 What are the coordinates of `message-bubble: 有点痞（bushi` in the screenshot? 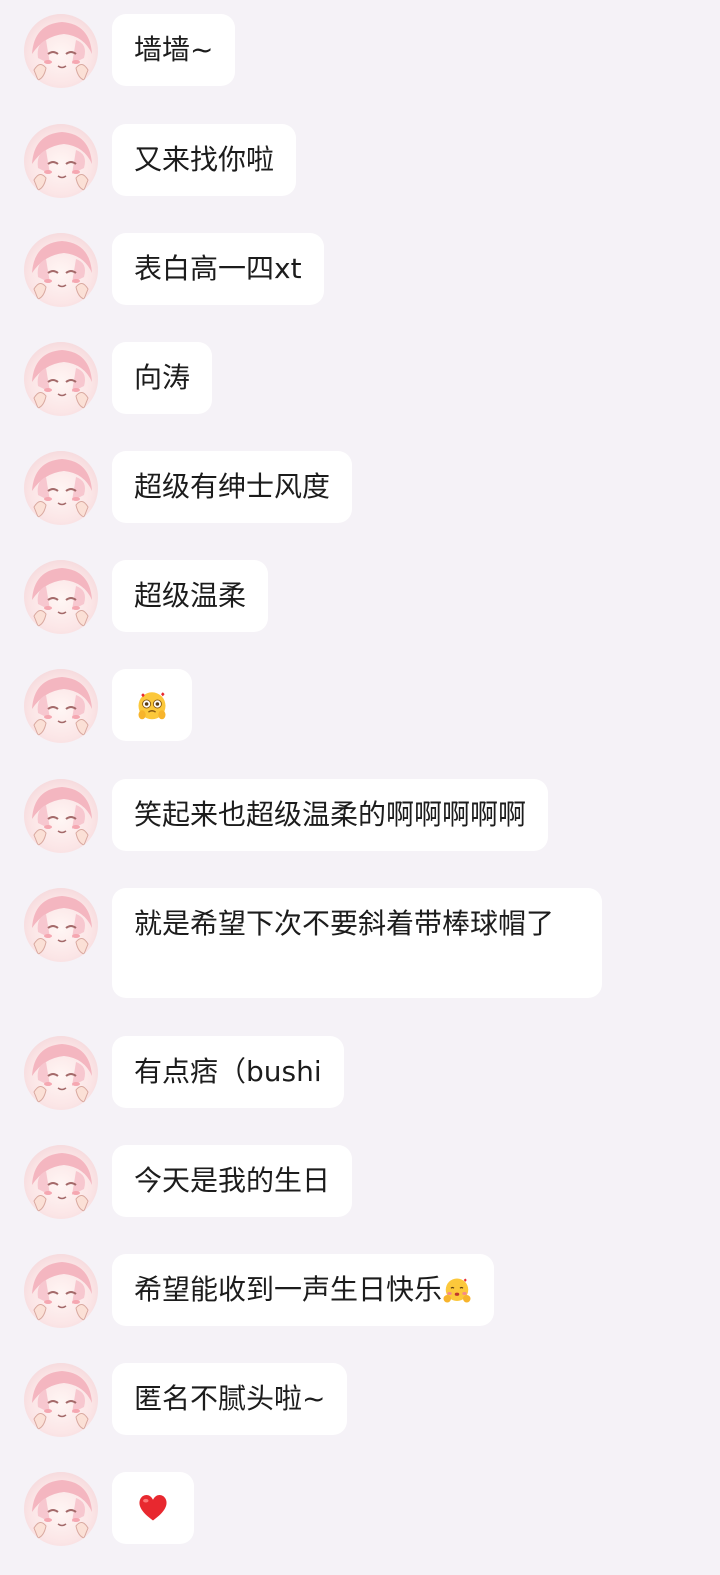 It's located at (228, 1072).